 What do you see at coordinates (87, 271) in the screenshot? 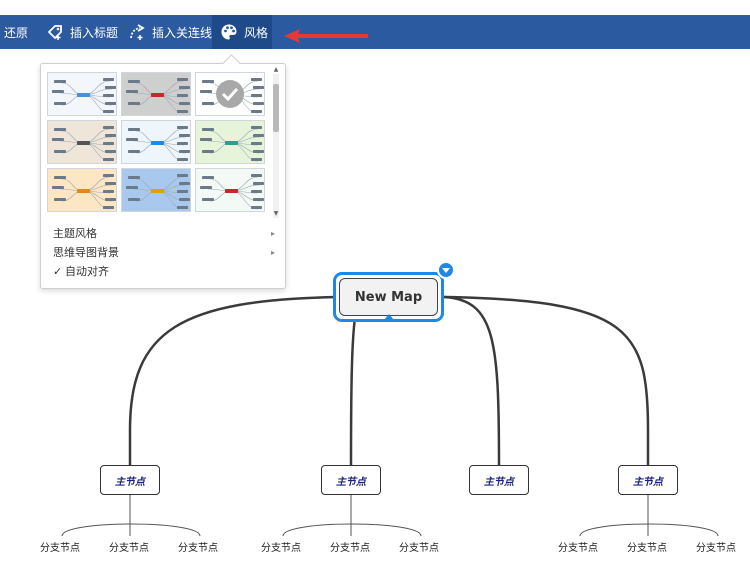
I see `menu-item-label: 自动对齐` at bounding box center [87, 271].